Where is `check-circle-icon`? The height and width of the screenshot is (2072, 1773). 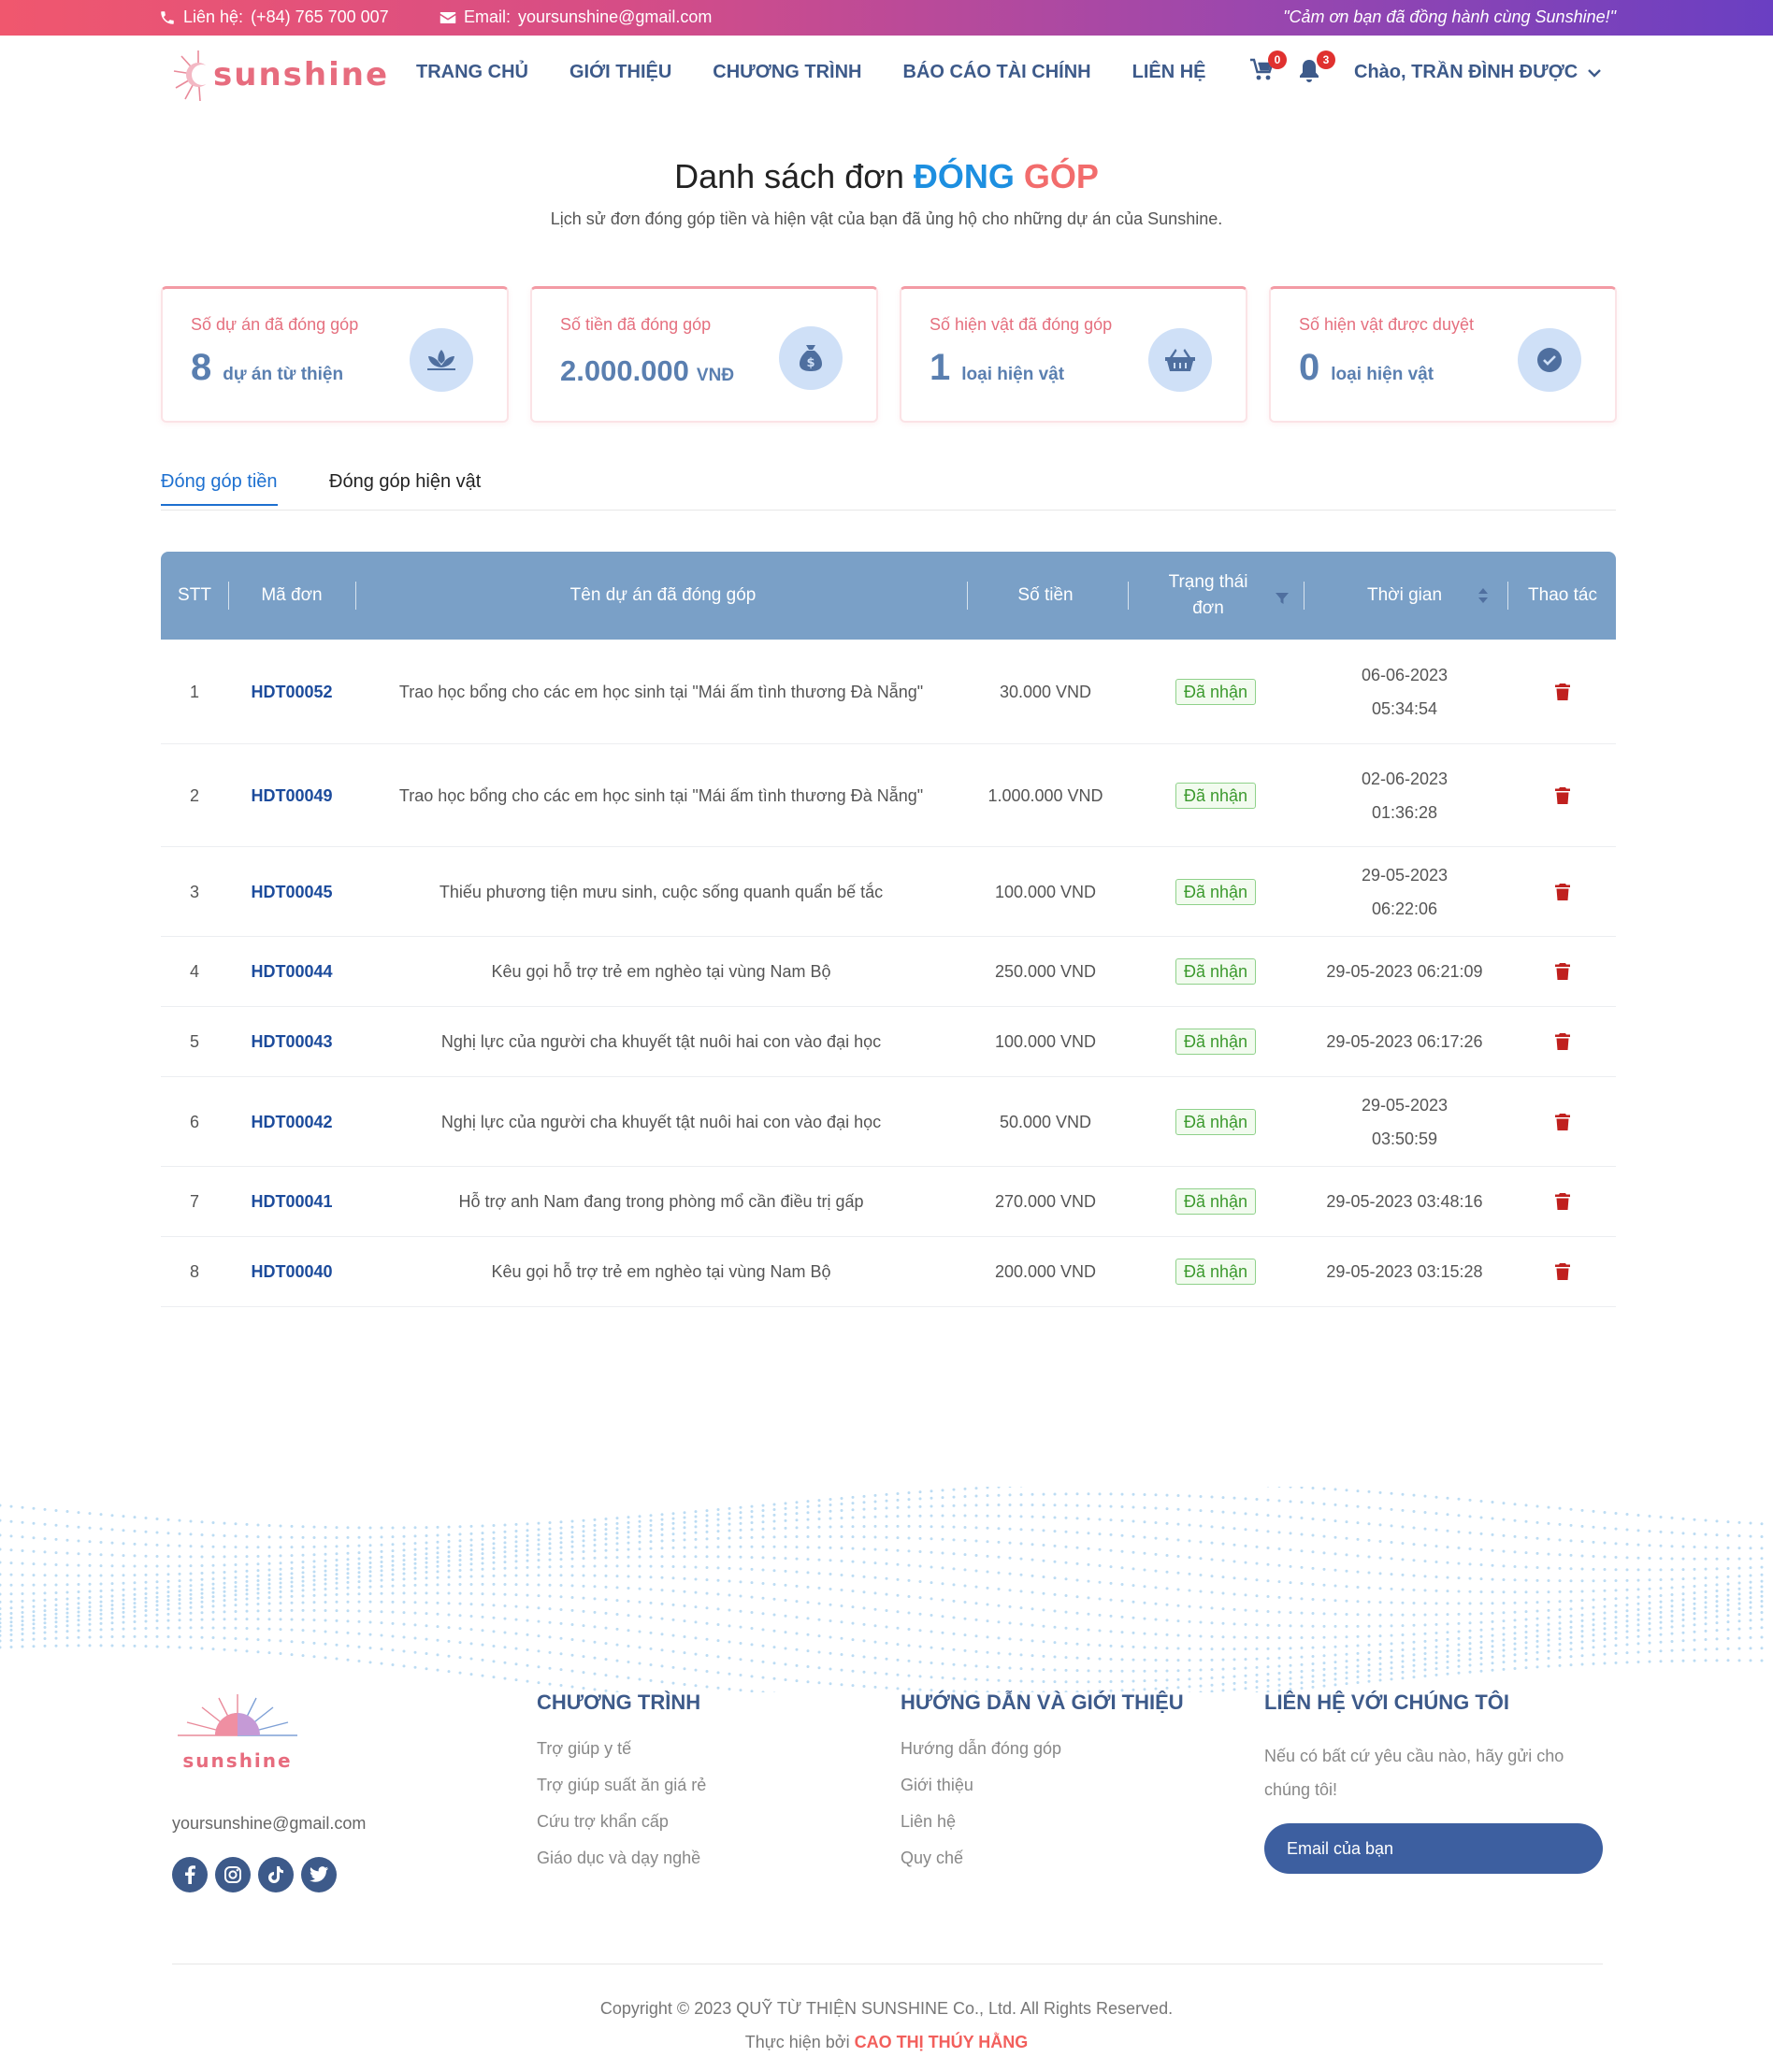
check-circle-icon is located at coordinates (1549, 360).